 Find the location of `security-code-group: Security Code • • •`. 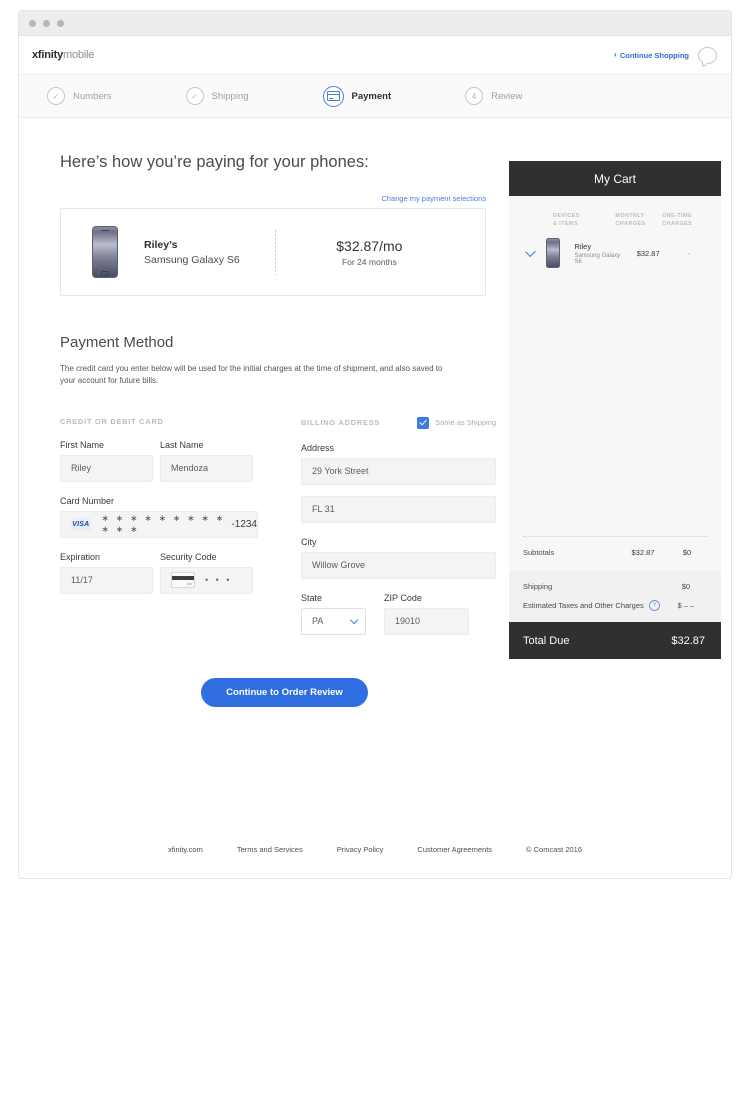

security-code-group: Security Code • • • is located at coordinates (206, 573).